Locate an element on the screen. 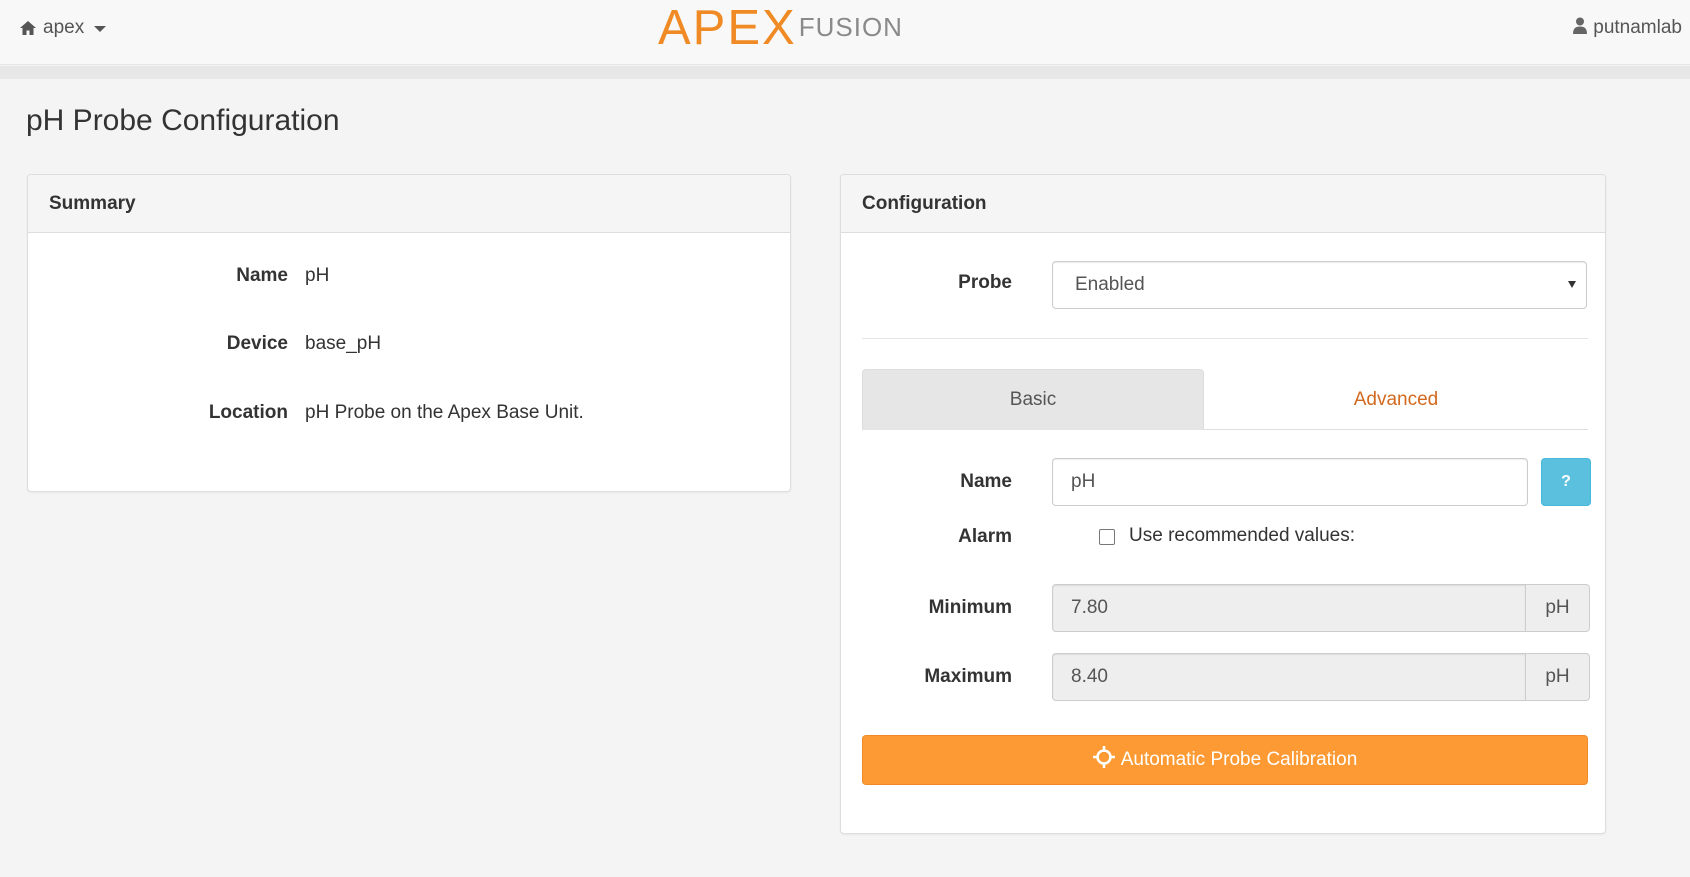 This screenshot has height=877, width=1690. name-input: pH is located at coordinates (1290, 482).